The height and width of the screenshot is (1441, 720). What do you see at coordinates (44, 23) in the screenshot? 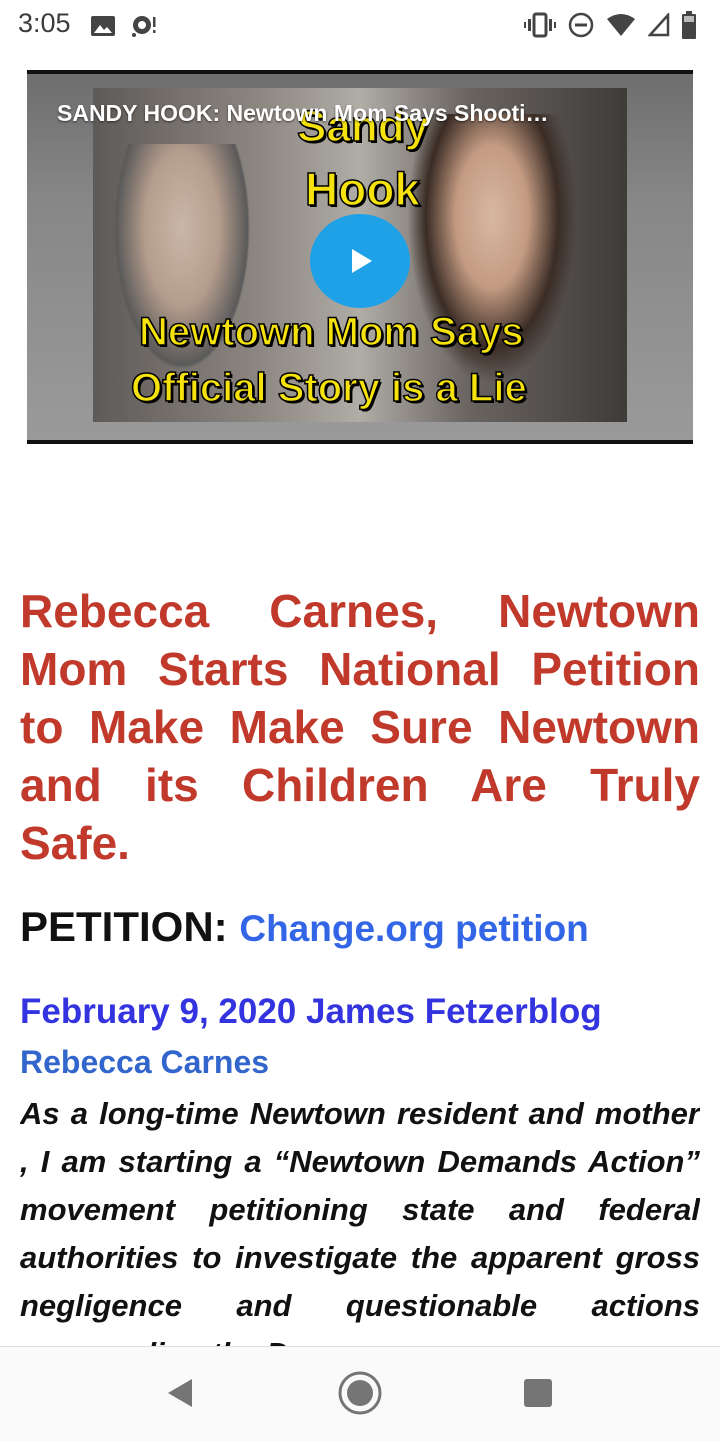
I see `status-time: 3:05` at bounding box center [44, 23].